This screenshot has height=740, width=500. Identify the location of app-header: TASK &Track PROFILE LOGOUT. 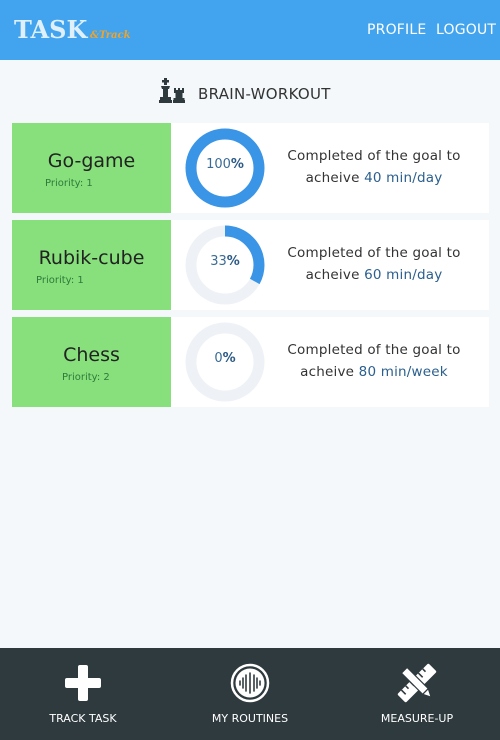
(250, 30).